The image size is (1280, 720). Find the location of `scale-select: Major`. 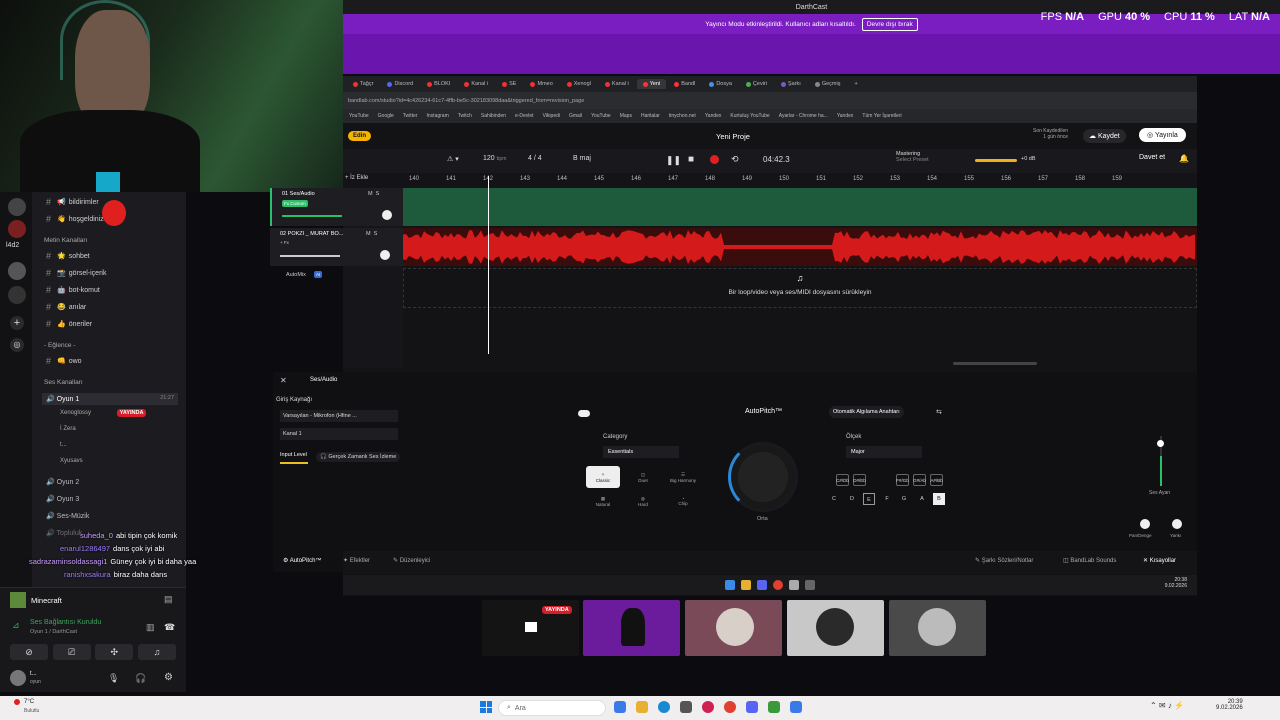

scale-select: Major is located at coordinates (884, 452).